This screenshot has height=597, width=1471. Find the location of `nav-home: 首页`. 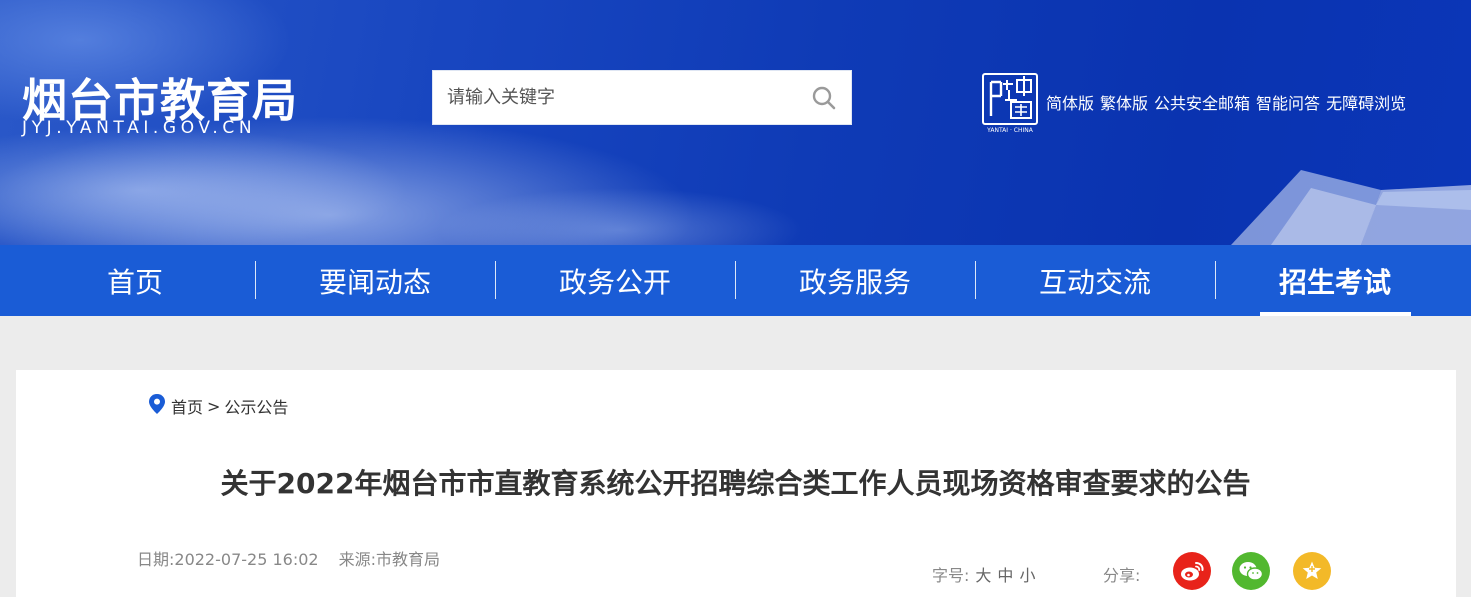

nav-home: 首页 is located at coordinates (135, 280).